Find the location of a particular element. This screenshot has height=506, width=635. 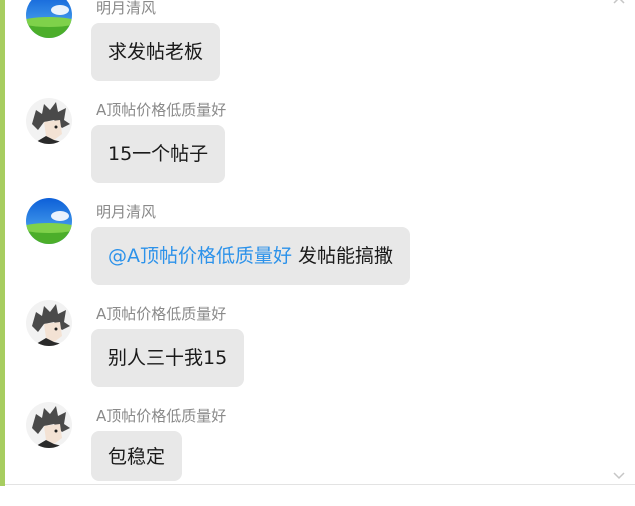

message-text: 发帖能搞撒 is located at coordinates (346, 256).